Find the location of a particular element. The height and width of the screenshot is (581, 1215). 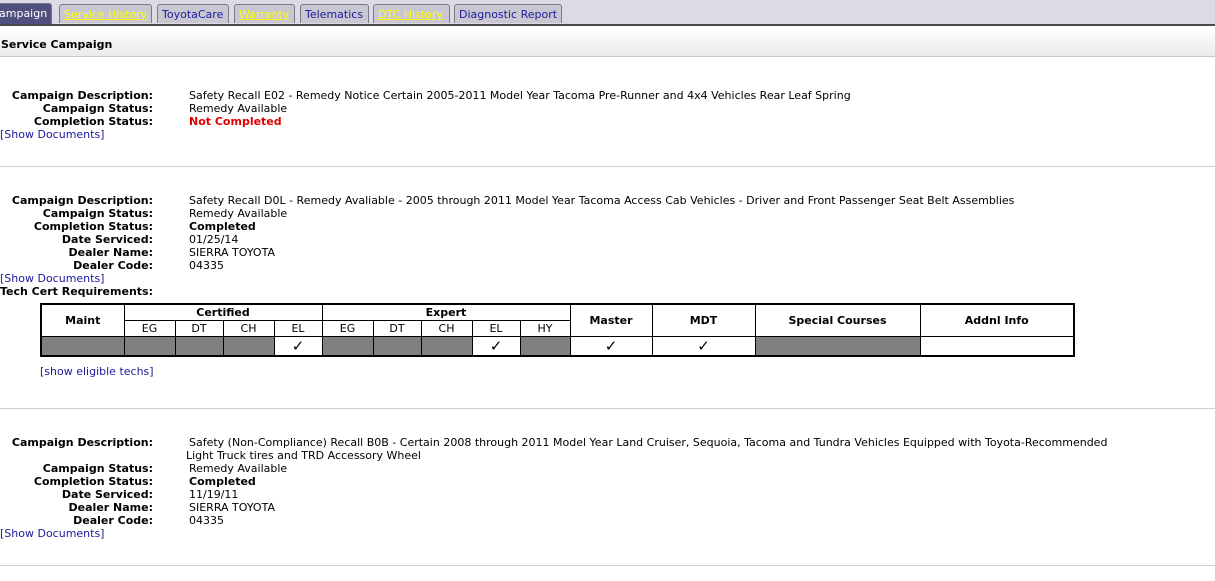

certified-dt-cell is located at coordinates (199, 345).